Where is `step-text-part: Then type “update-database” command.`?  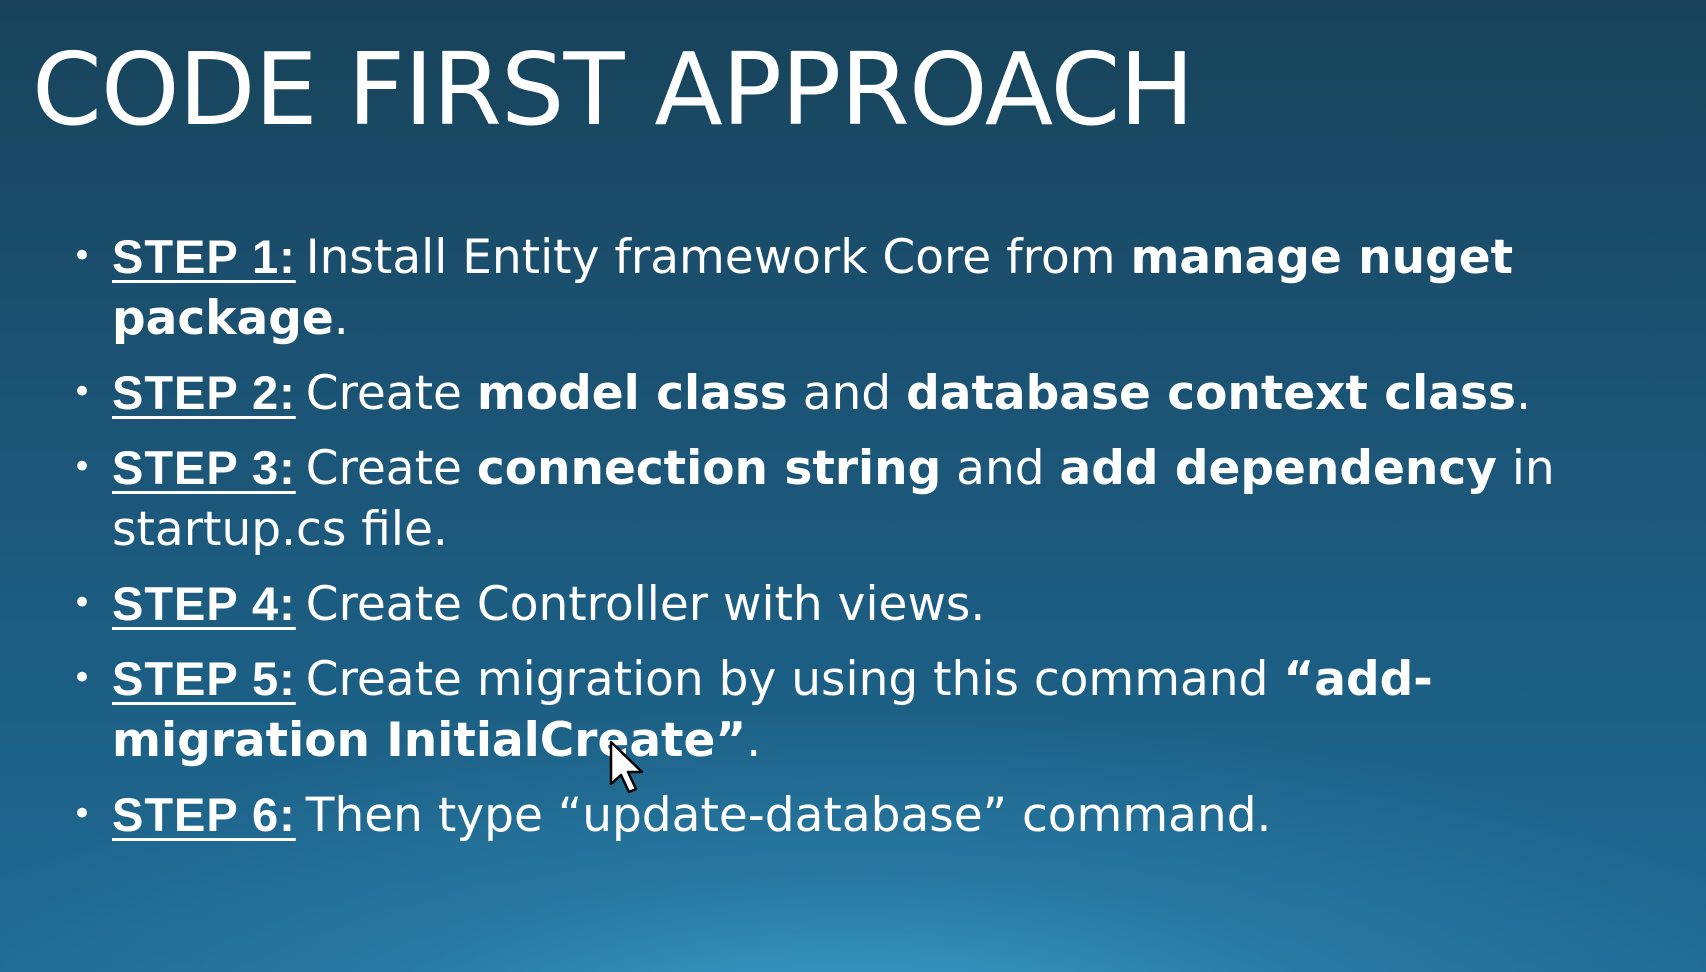 step-text-part: Then type “update-database” command. is located at coordinates (788, 815).